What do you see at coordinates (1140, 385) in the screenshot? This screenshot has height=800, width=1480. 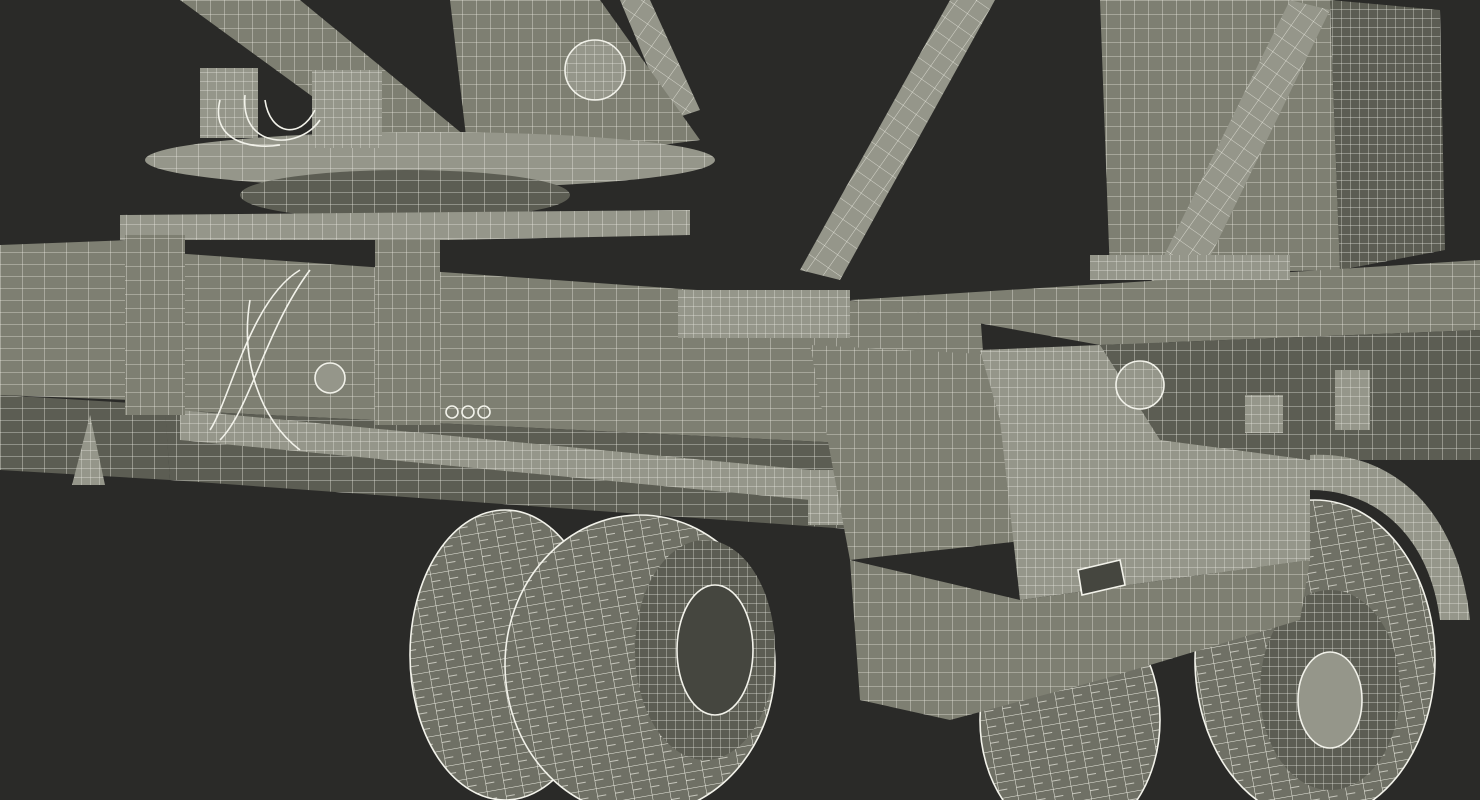 I see `strut-joint` at bounding box center [1140, 385].